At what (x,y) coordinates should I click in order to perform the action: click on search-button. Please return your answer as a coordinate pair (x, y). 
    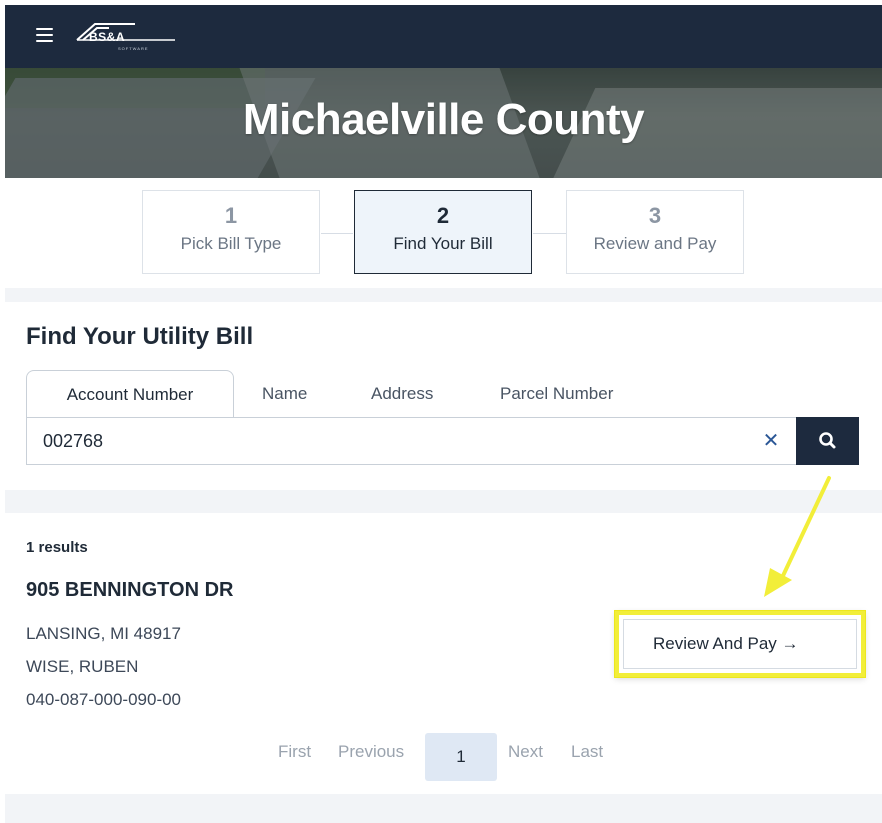
    Looking at the image, I should click on (827, 441).